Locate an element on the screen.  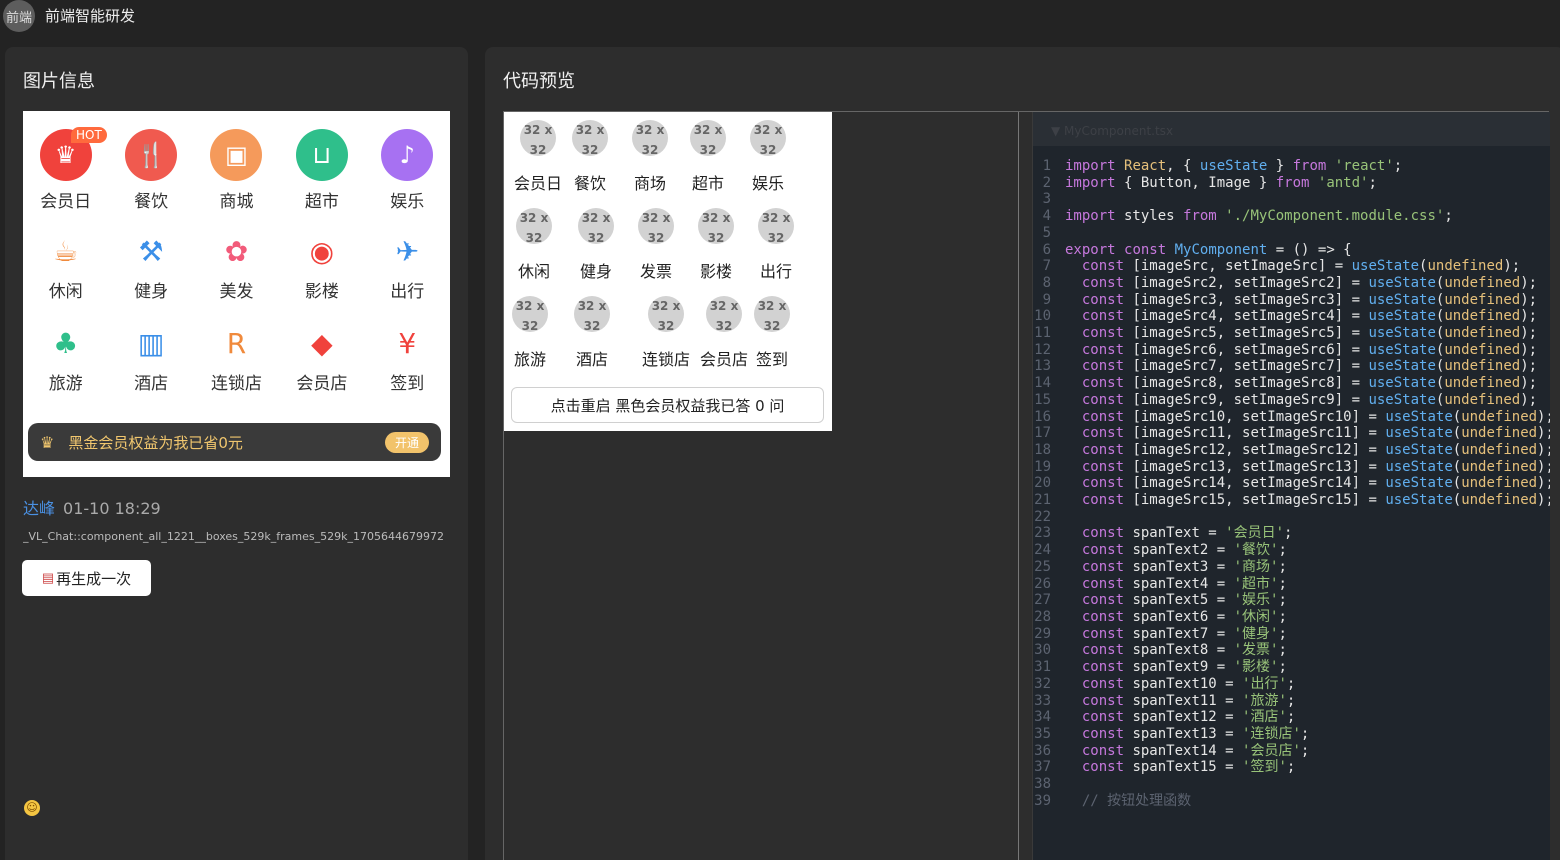
render-item-label: 会员店 is located at coordinates (724, 359).